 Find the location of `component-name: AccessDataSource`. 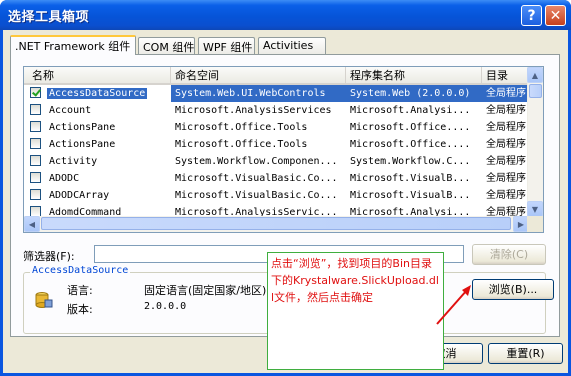

component-name: AccessDataSource is located at coordinates (97, 93).